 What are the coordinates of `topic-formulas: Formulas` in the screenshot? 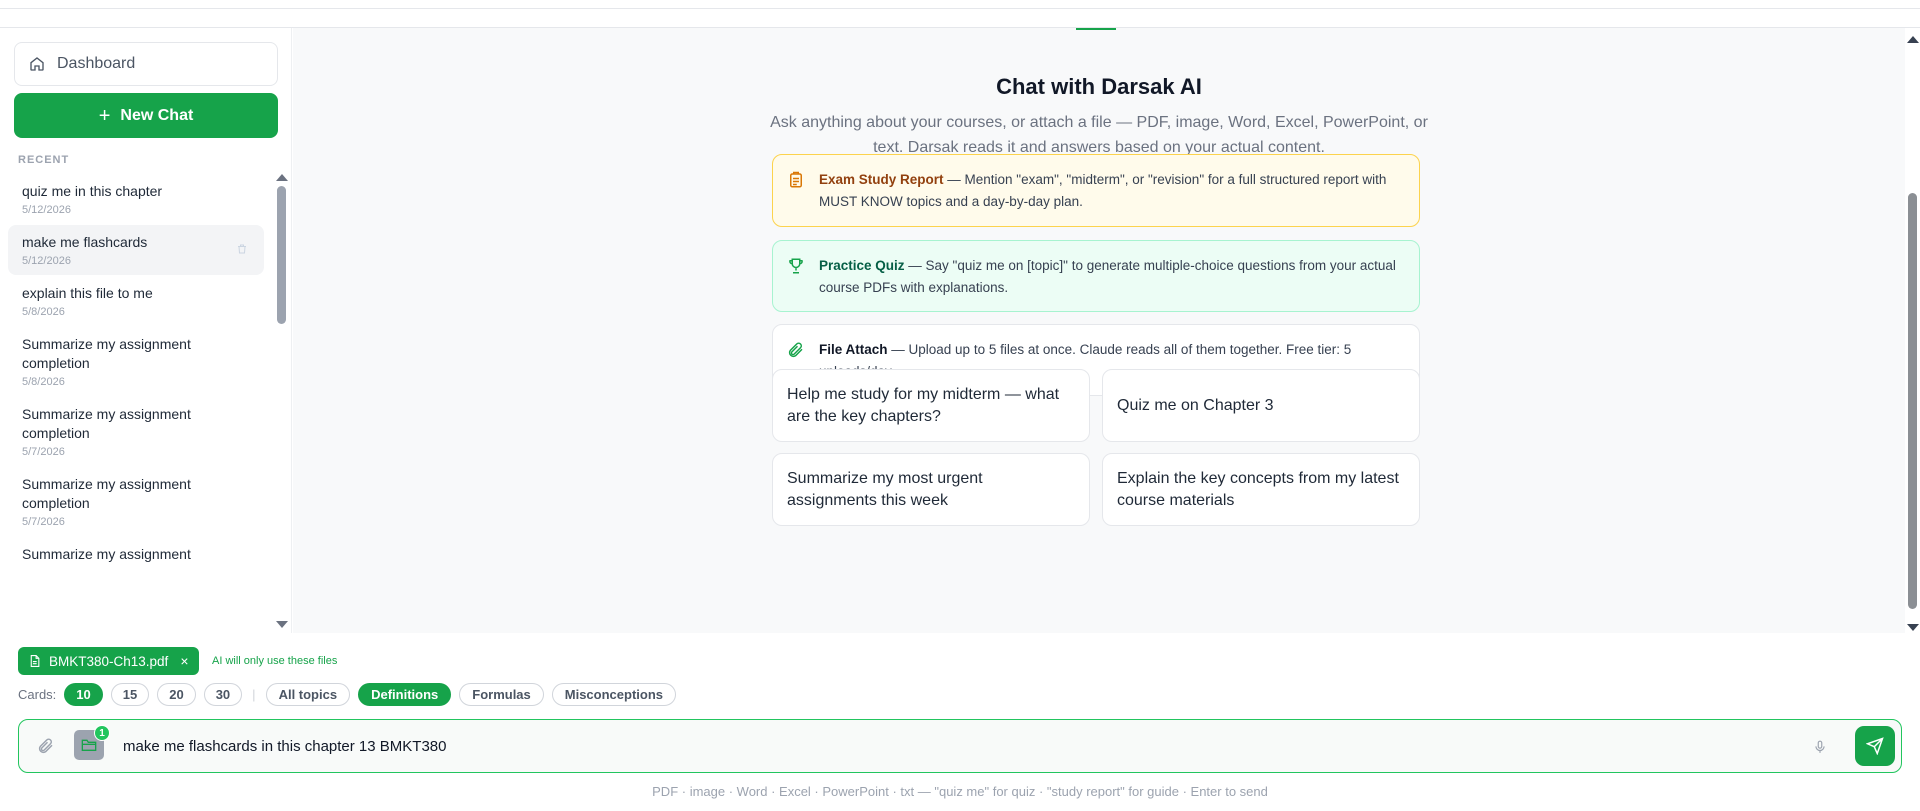 It's located at (501, 694).